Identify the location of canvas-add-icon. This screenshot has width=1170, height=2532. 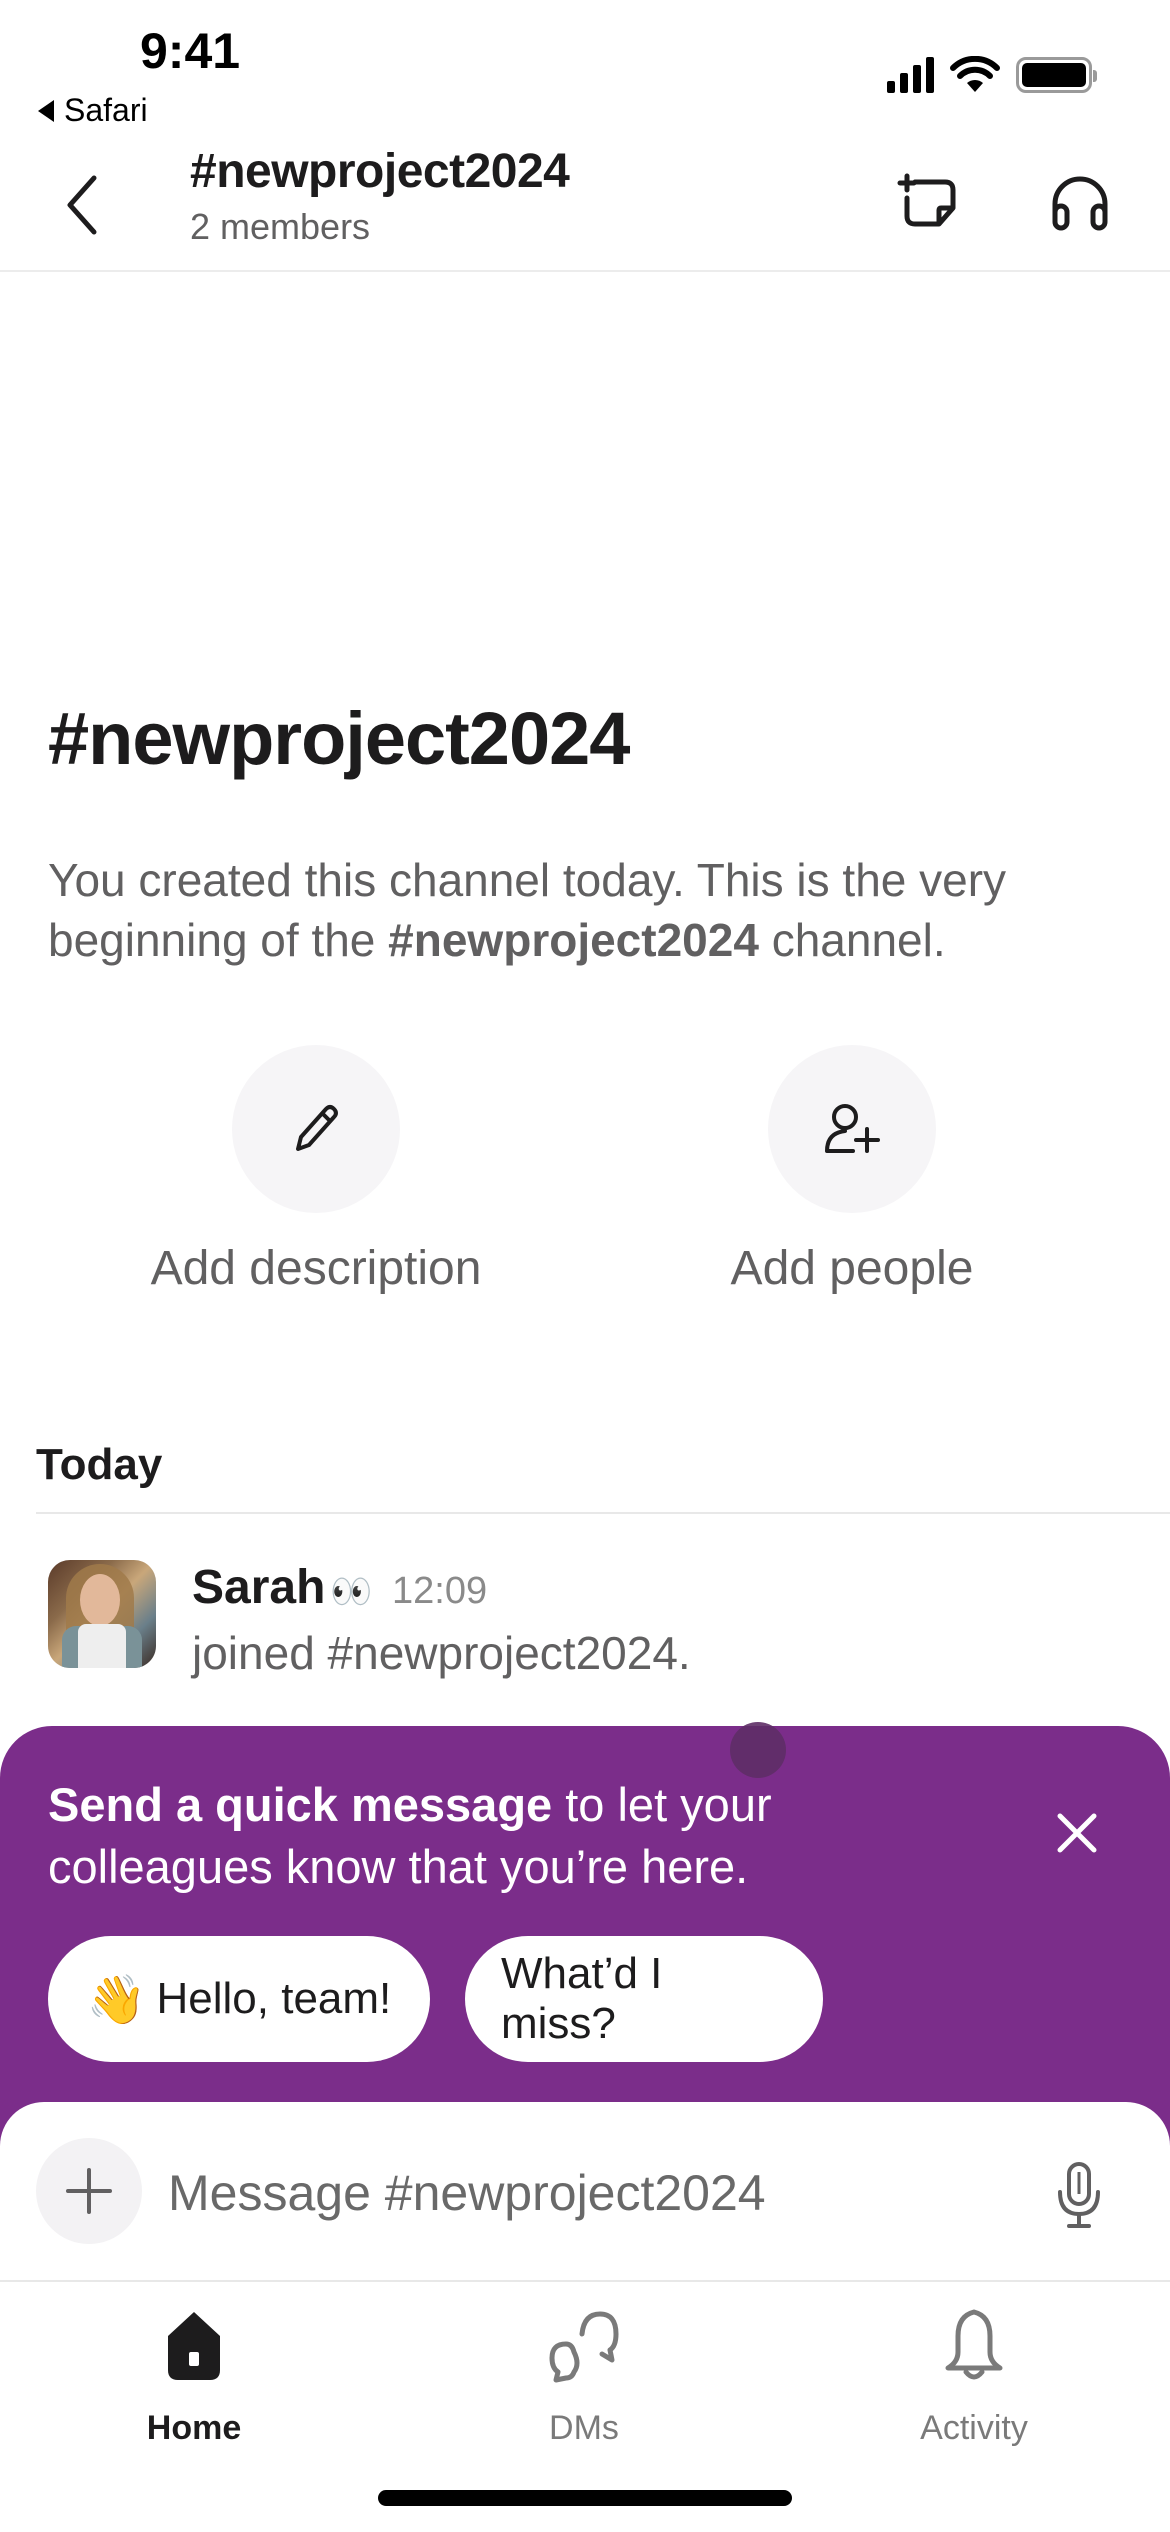
(930, 203).